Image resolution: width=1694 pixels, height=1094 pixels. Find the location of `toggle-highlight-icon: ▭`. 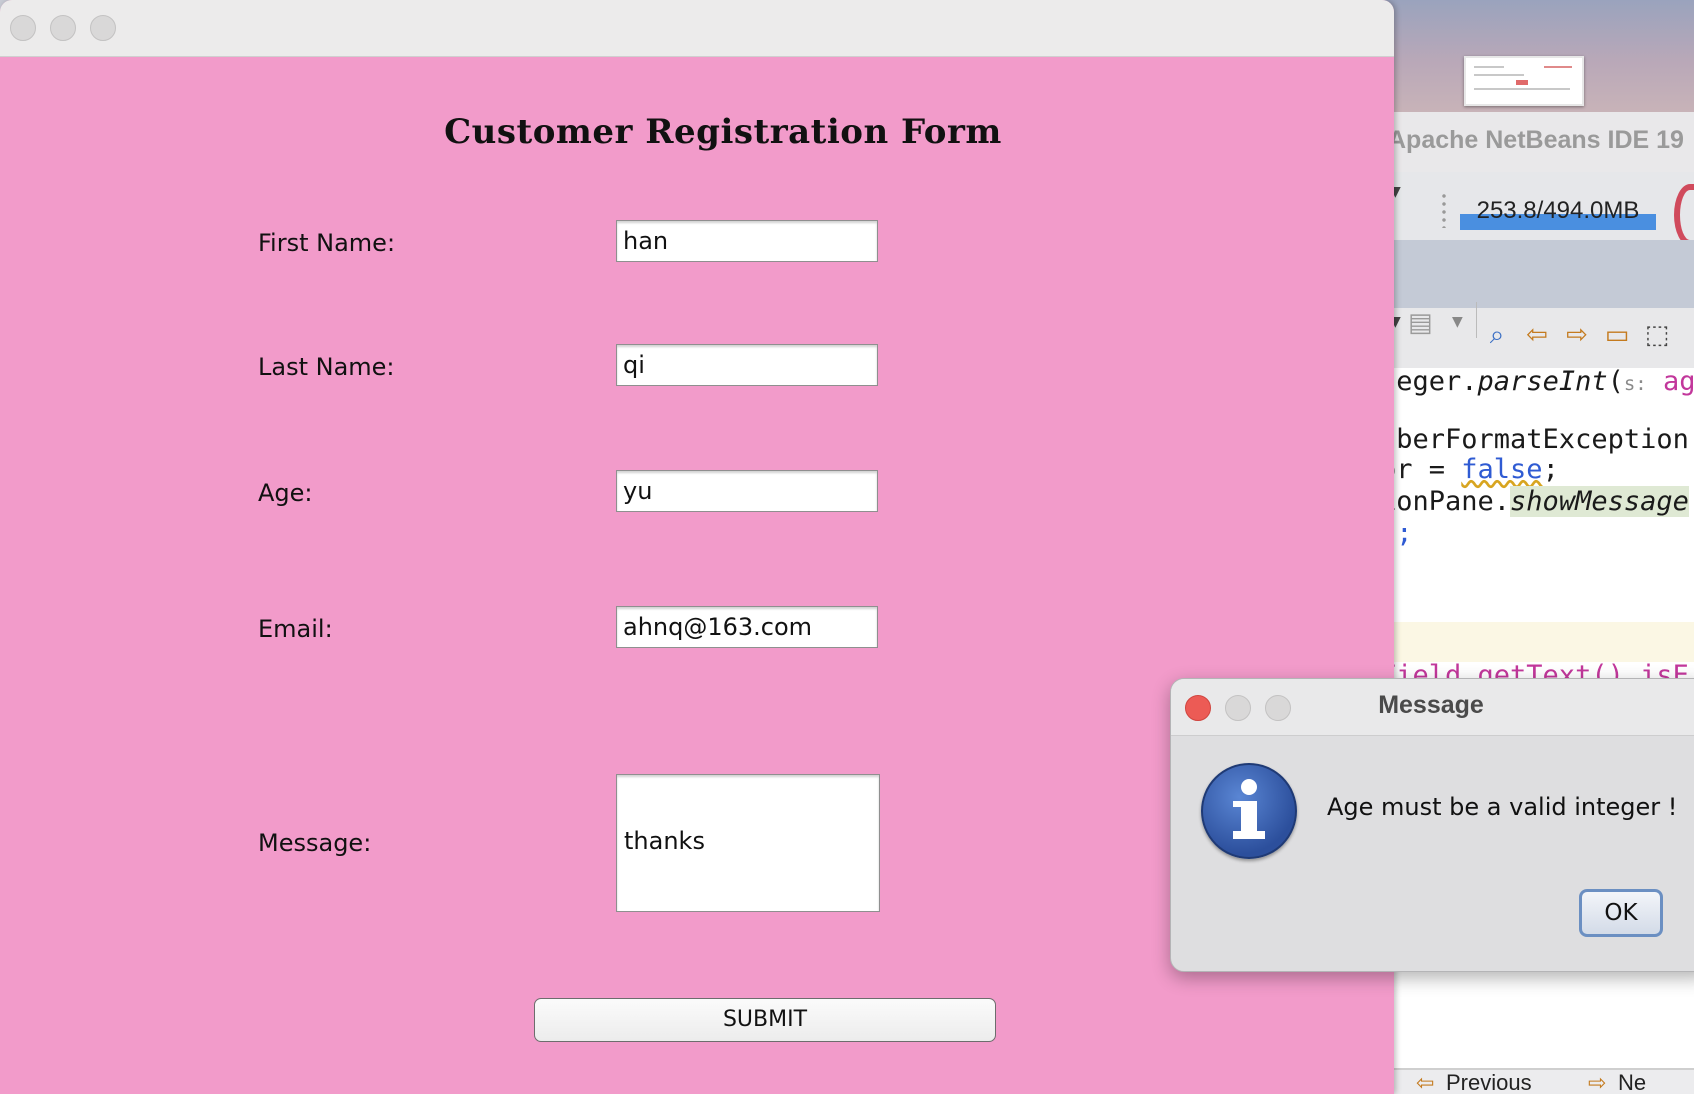

toggle-highlight-icon: ▭ is located at coordinates (1617, 335).